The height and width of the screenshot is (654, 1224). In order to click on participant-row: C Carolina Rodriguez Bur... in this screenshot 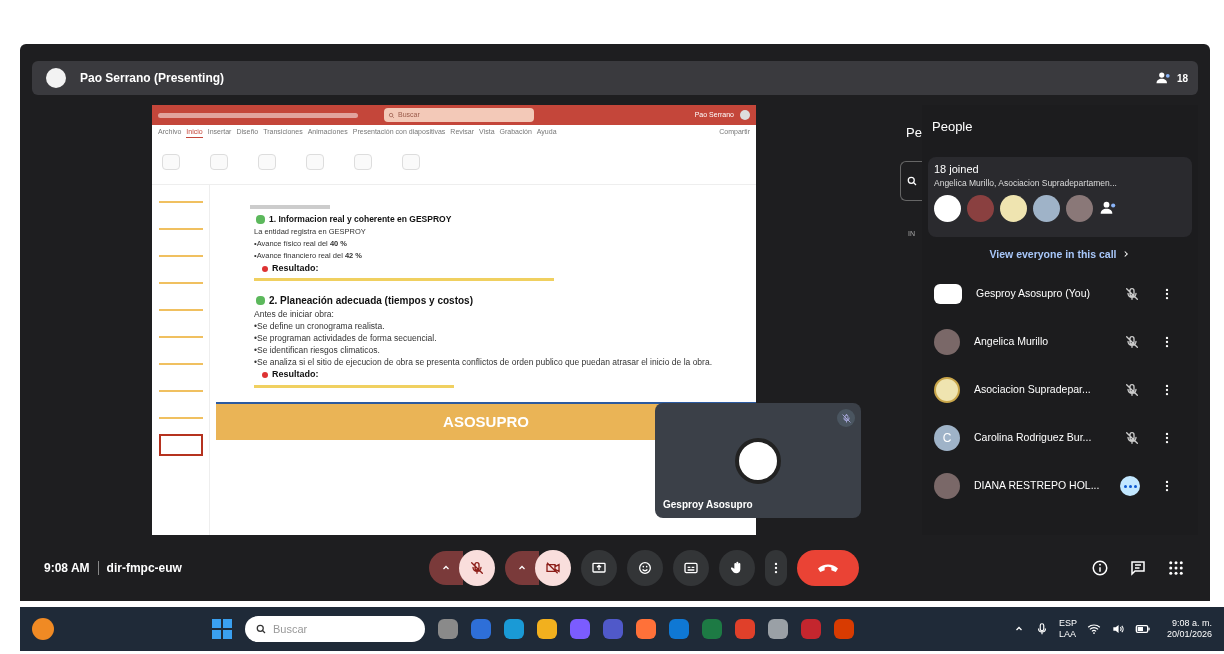, I will do `click(1060, 438)`.